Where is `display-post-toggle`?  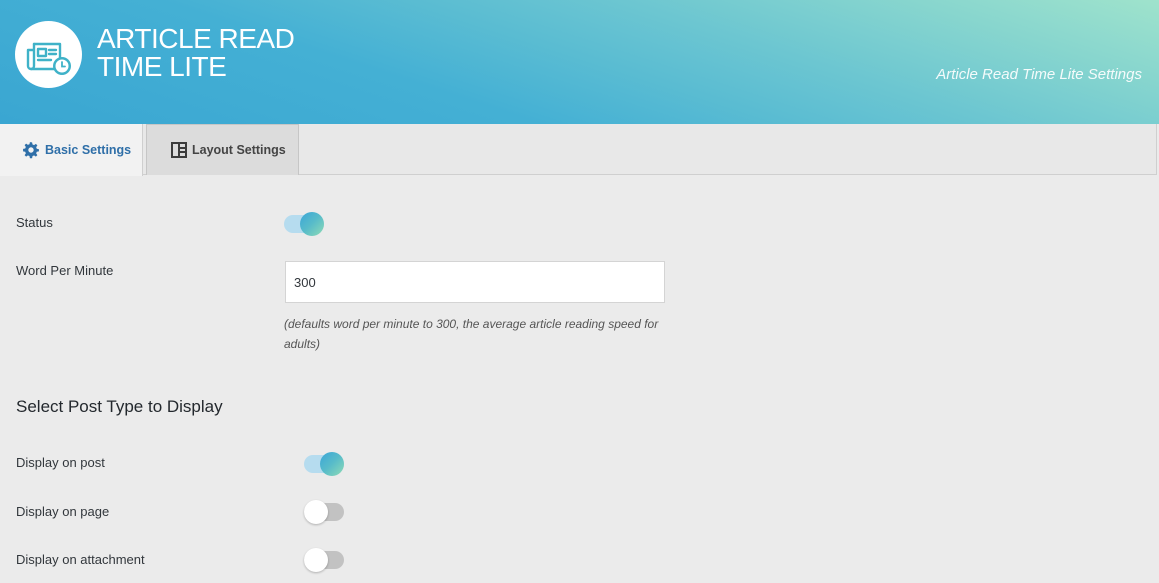
display-post-toggle is located at coordinates (324, 464).